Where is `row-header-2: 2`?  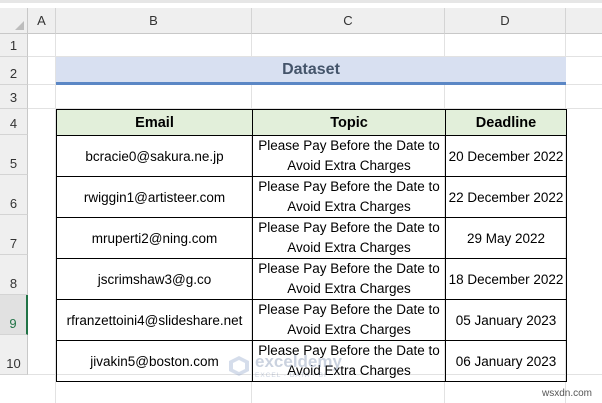
row-header-2: 2 is located at coordinates (14, 71).